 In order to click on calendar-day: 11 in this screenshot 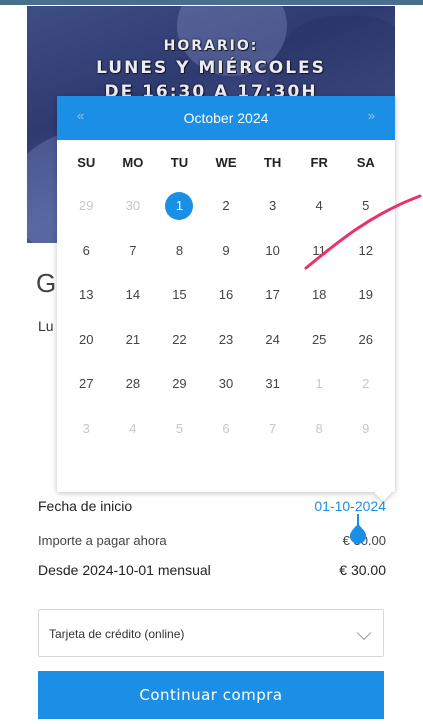, I will do `click(319, 251)`.